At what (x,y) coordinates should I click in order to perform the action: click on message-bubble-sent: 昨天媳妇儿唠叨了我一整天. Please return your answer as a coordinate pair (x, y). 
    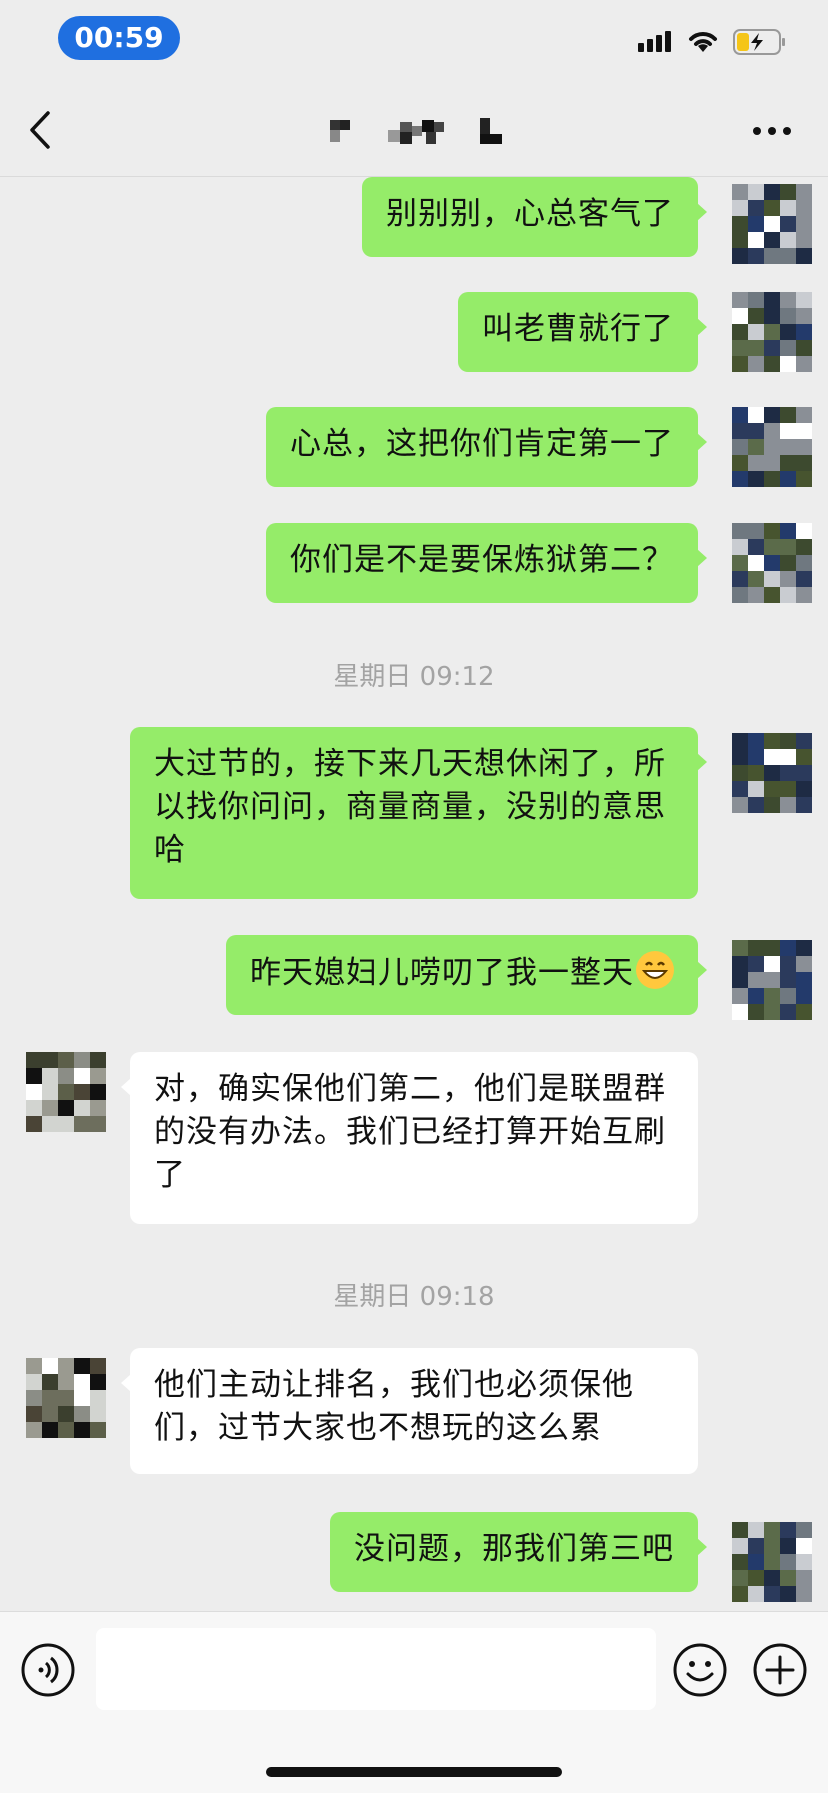
    Looking at the image, I should click on (466, 975).